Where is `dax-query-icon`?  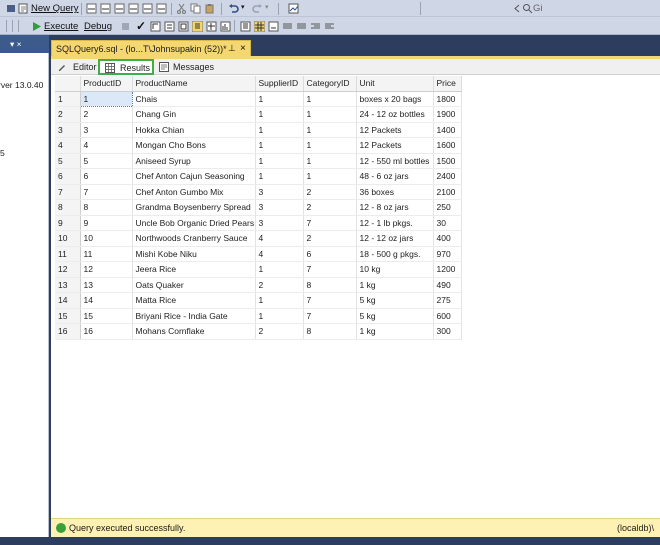 dax-query-icon is located at coordinates (133, 8).